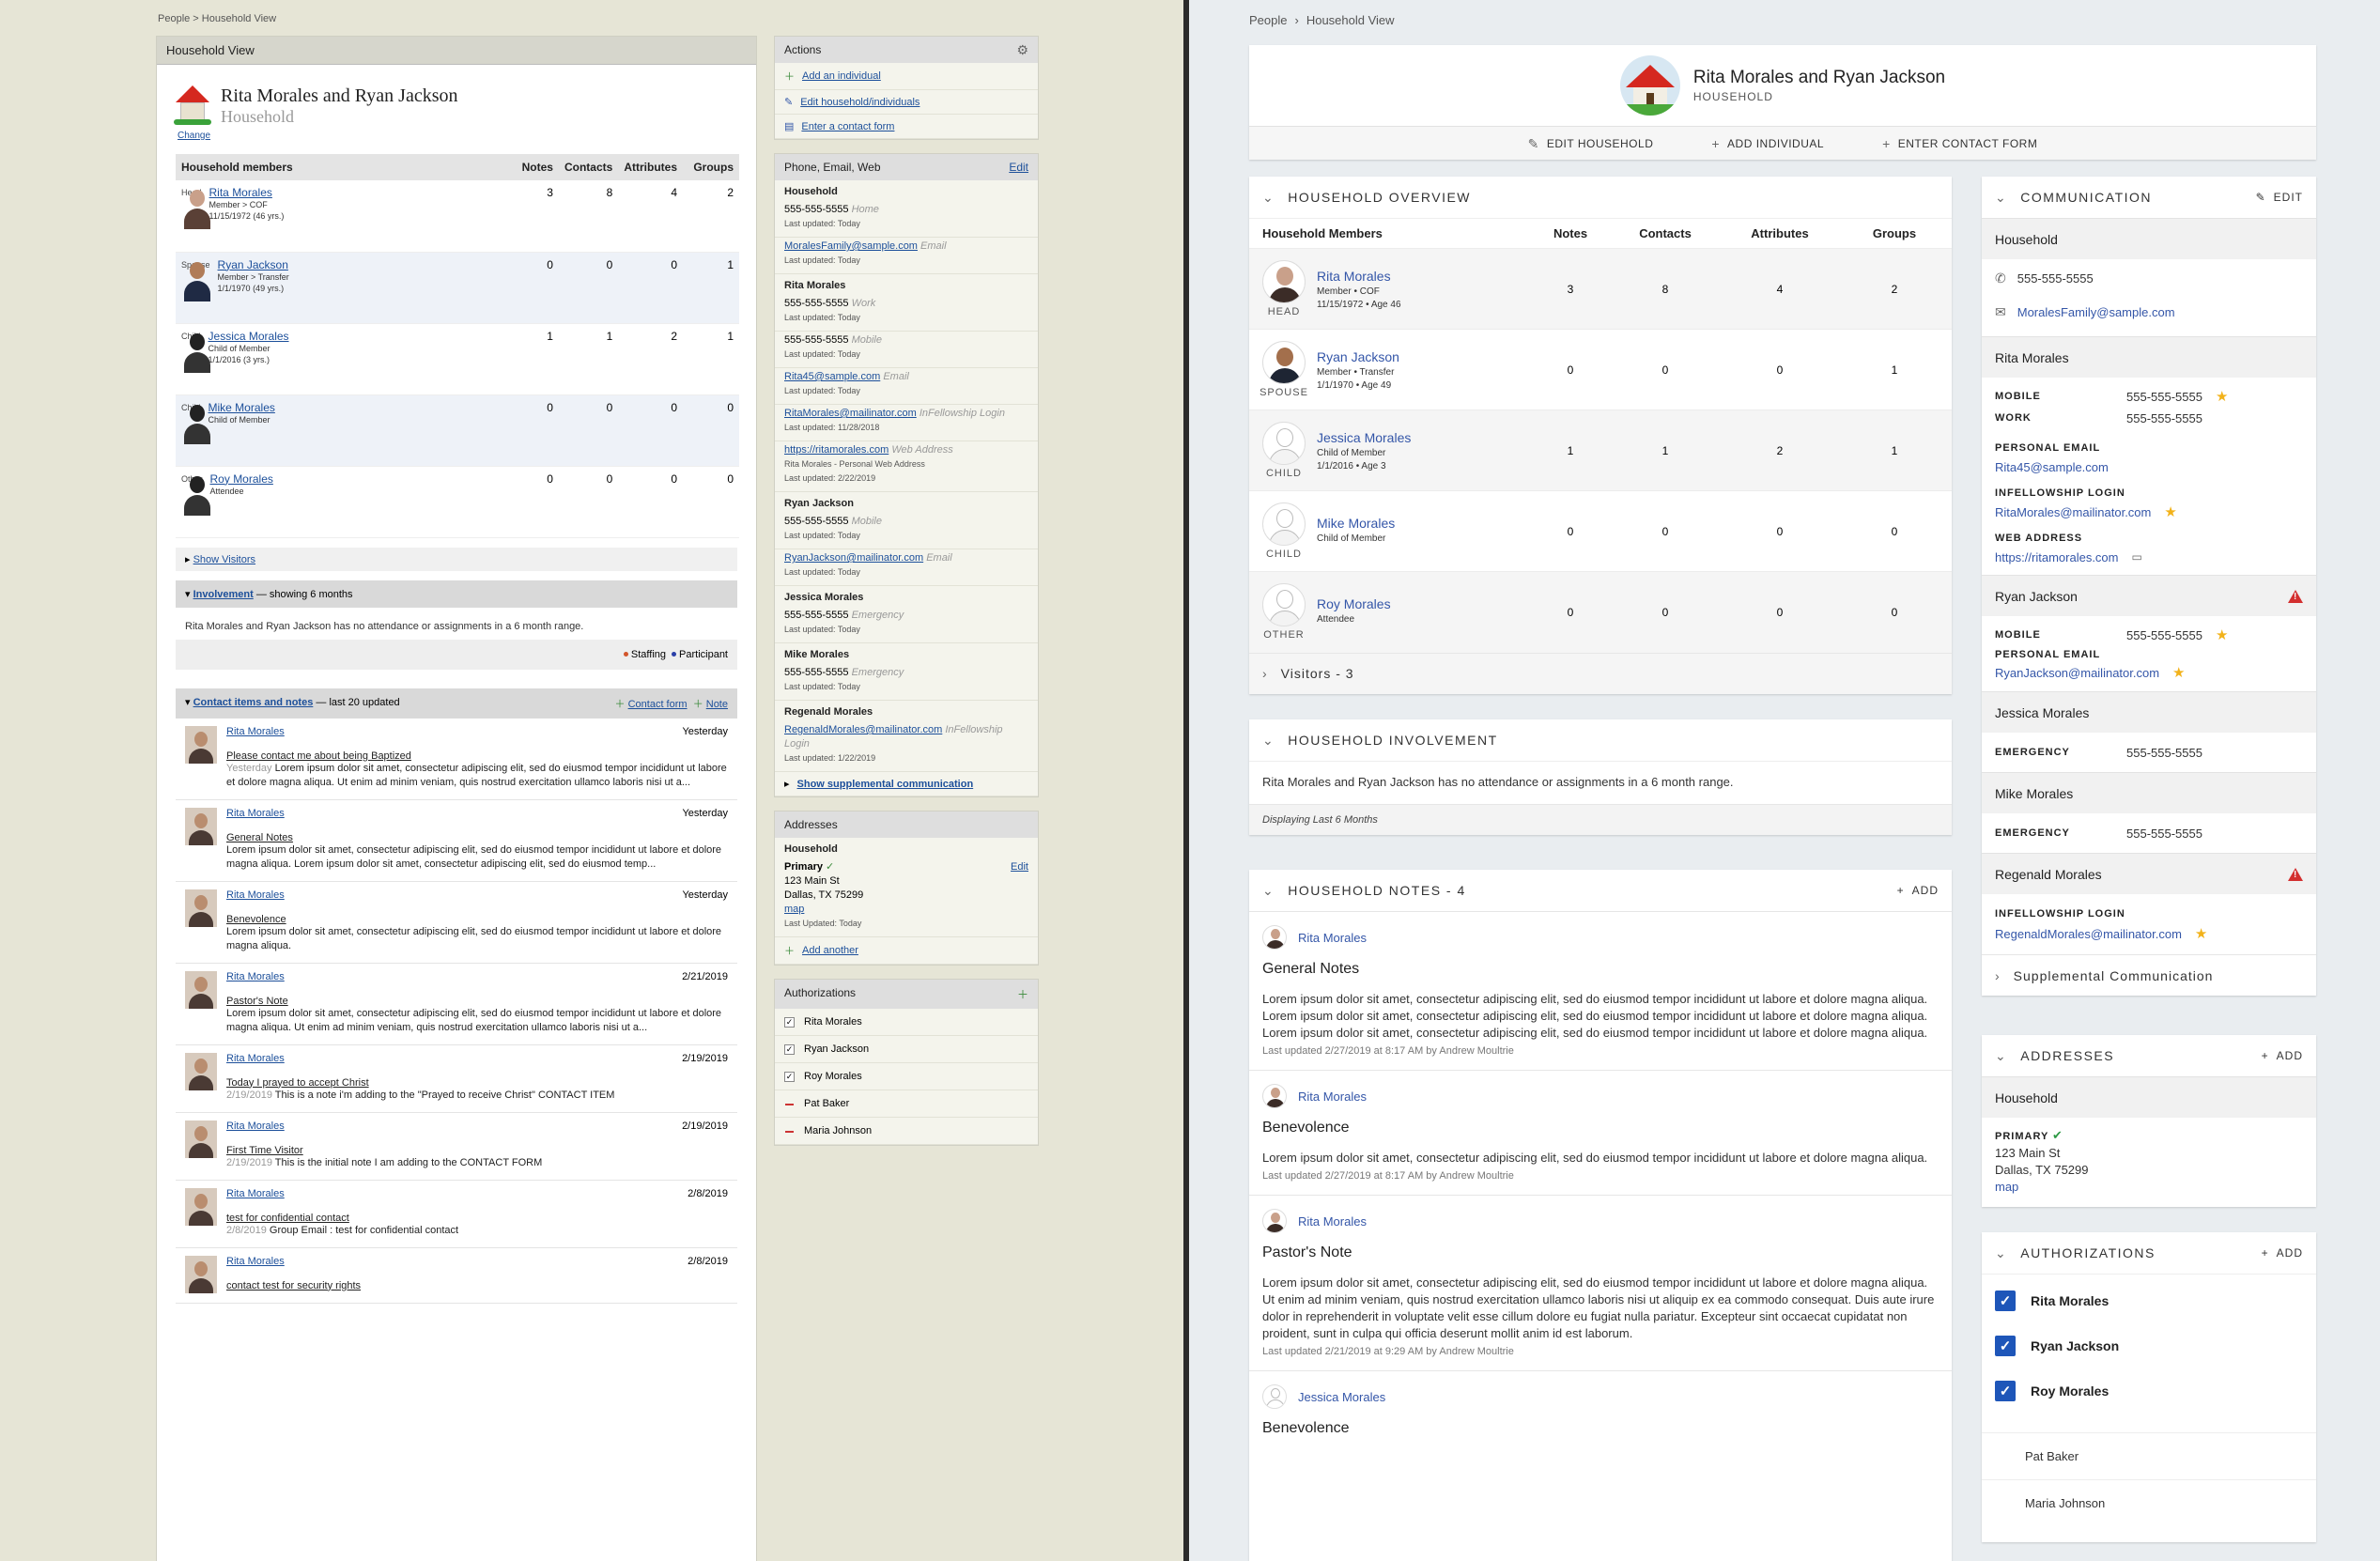  Describe the element at coordinates (658, 704) in the screenshot. I see `contact-form-link: Contact form` at that location.